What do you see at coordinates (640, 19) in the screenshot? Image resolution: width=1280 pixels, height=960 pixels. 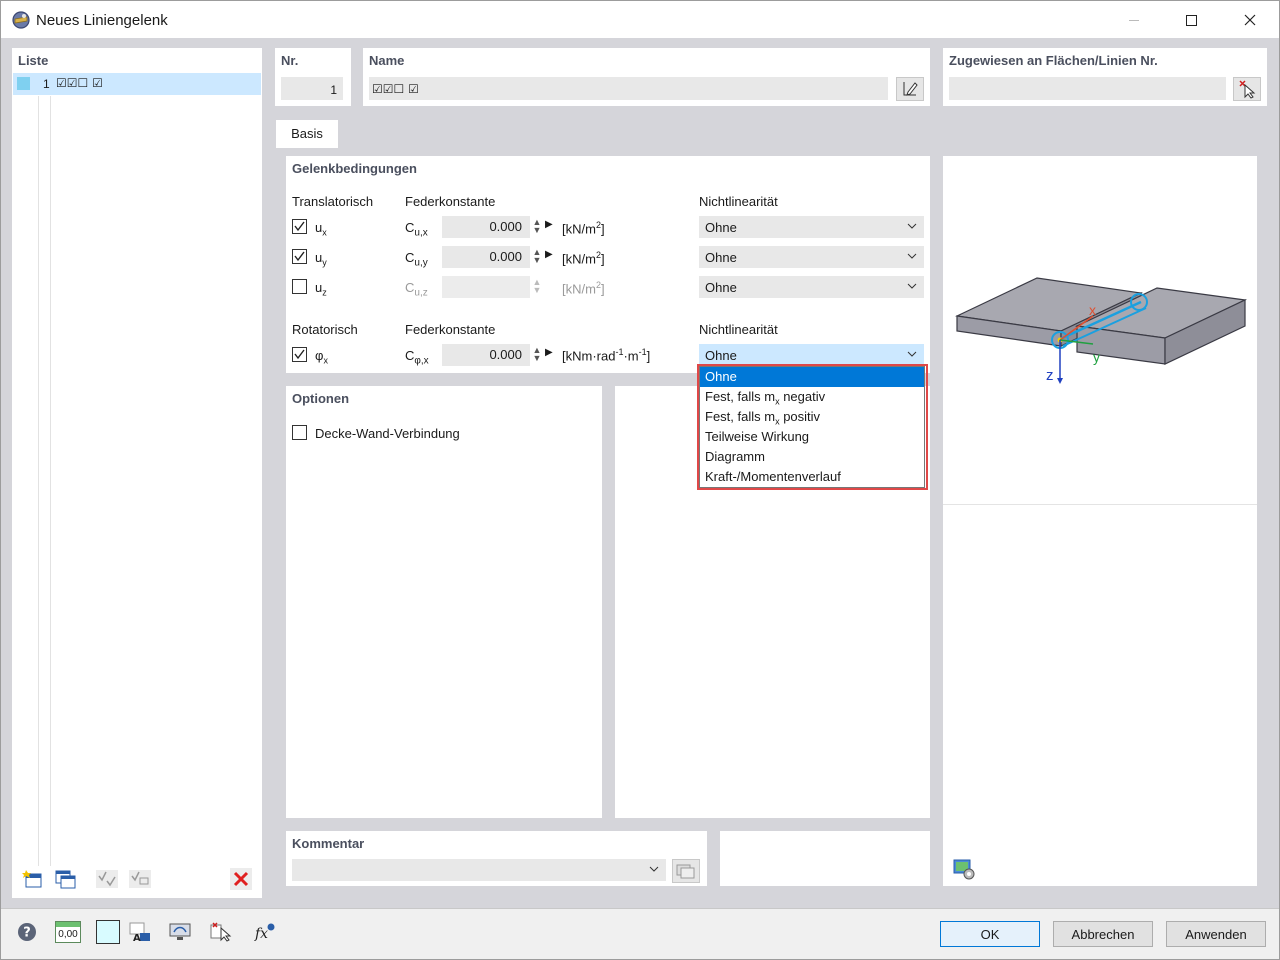 I see `title-bar: Neues Liniengelenk` at bounding box center [640, 19].